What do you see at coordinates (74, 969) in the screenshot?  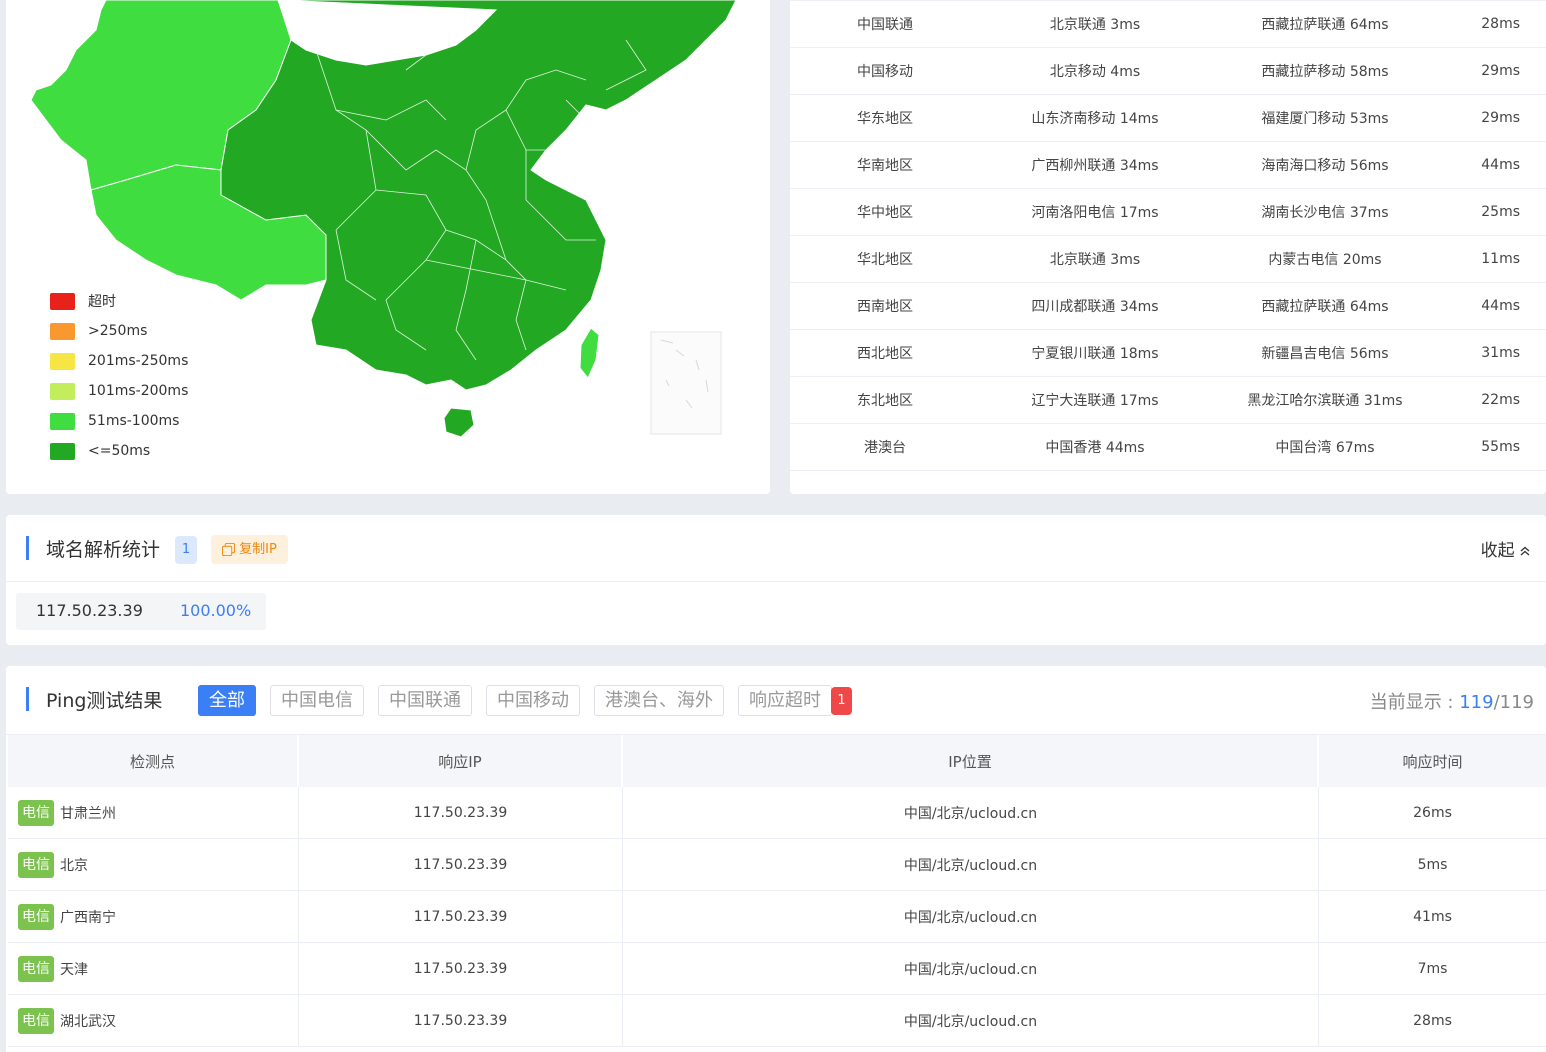 I see `node-name: 天津` at bounding box center [74, 969].